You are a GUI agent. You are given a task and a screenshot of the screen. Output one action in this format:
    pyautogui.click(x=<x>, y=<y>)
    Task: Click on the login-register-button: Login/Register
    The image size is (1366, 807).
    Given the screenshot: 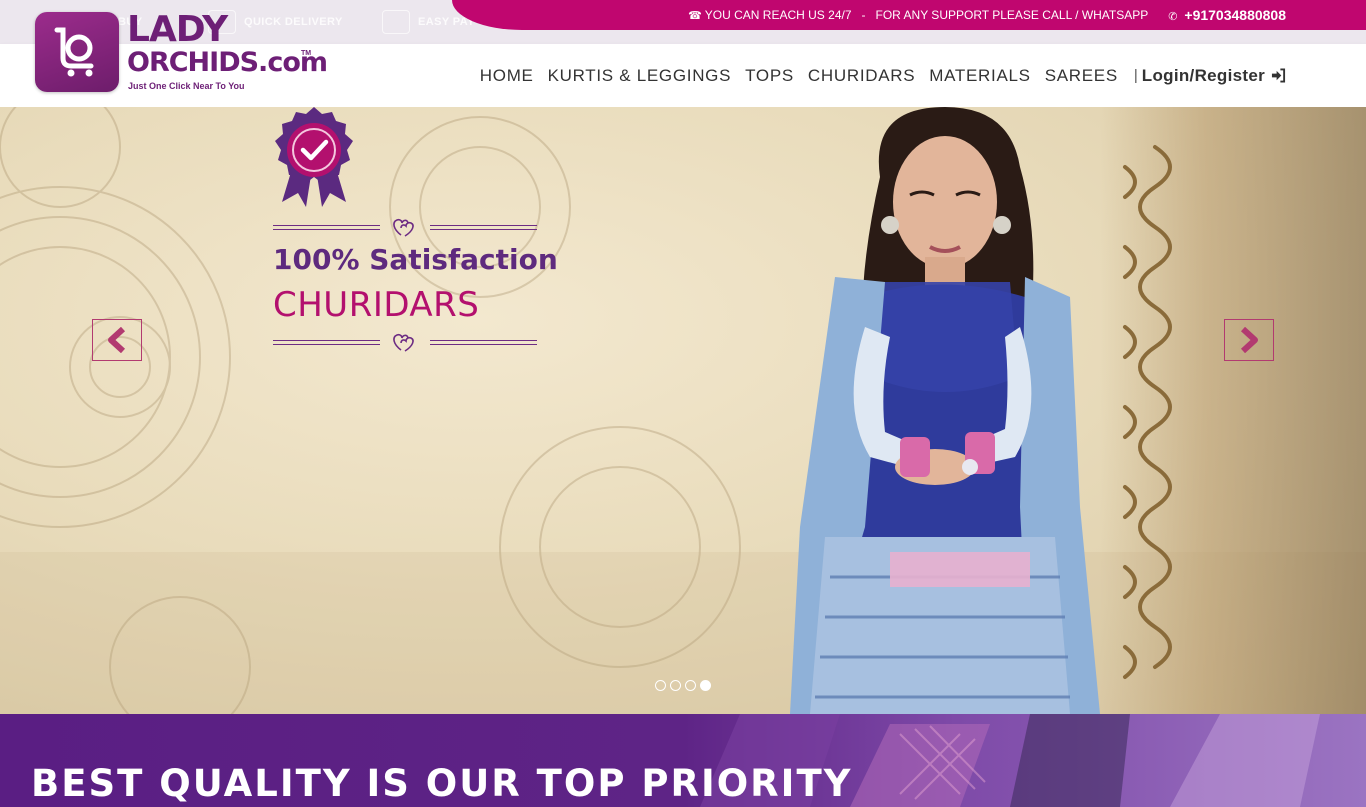 What is the action you would take?
    pyautogui.click(x=1214, y=76)
    